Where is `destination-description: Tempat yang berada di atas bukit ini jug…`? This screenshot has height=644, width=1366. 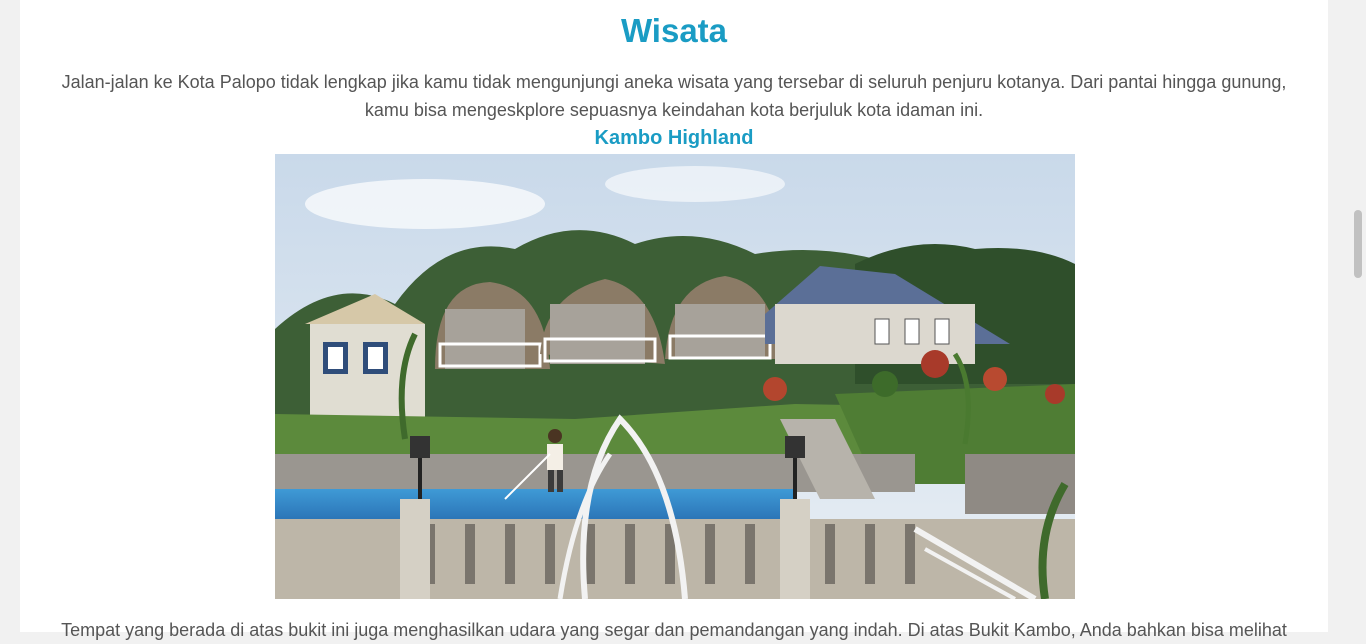
destination-description: Tempat yang berada di atas bukit ini jug… is located at coordinates (674, 630).